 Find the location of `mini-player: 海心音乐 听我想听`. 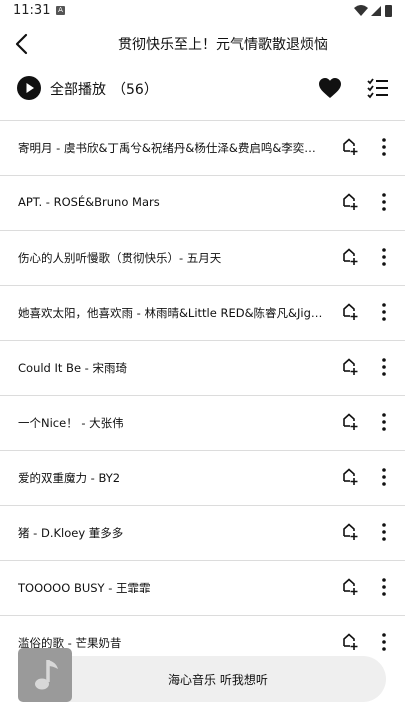

mini-player: 海心音乐 听我想听 is located at coordinates (202, 675).